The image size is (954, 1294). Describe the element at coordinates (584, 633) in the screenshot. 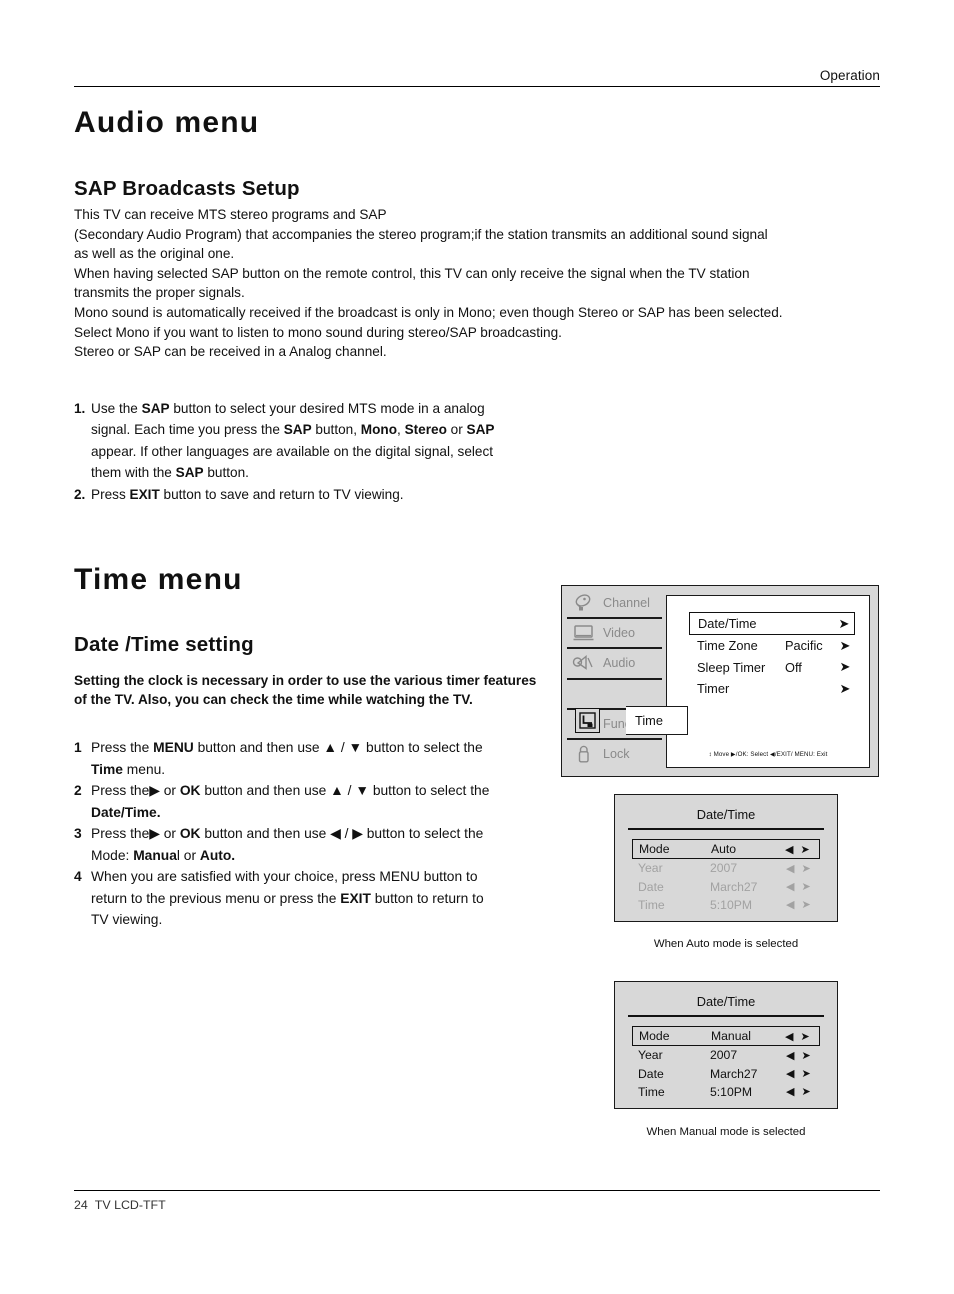

I see `monitor-icon` at that location.